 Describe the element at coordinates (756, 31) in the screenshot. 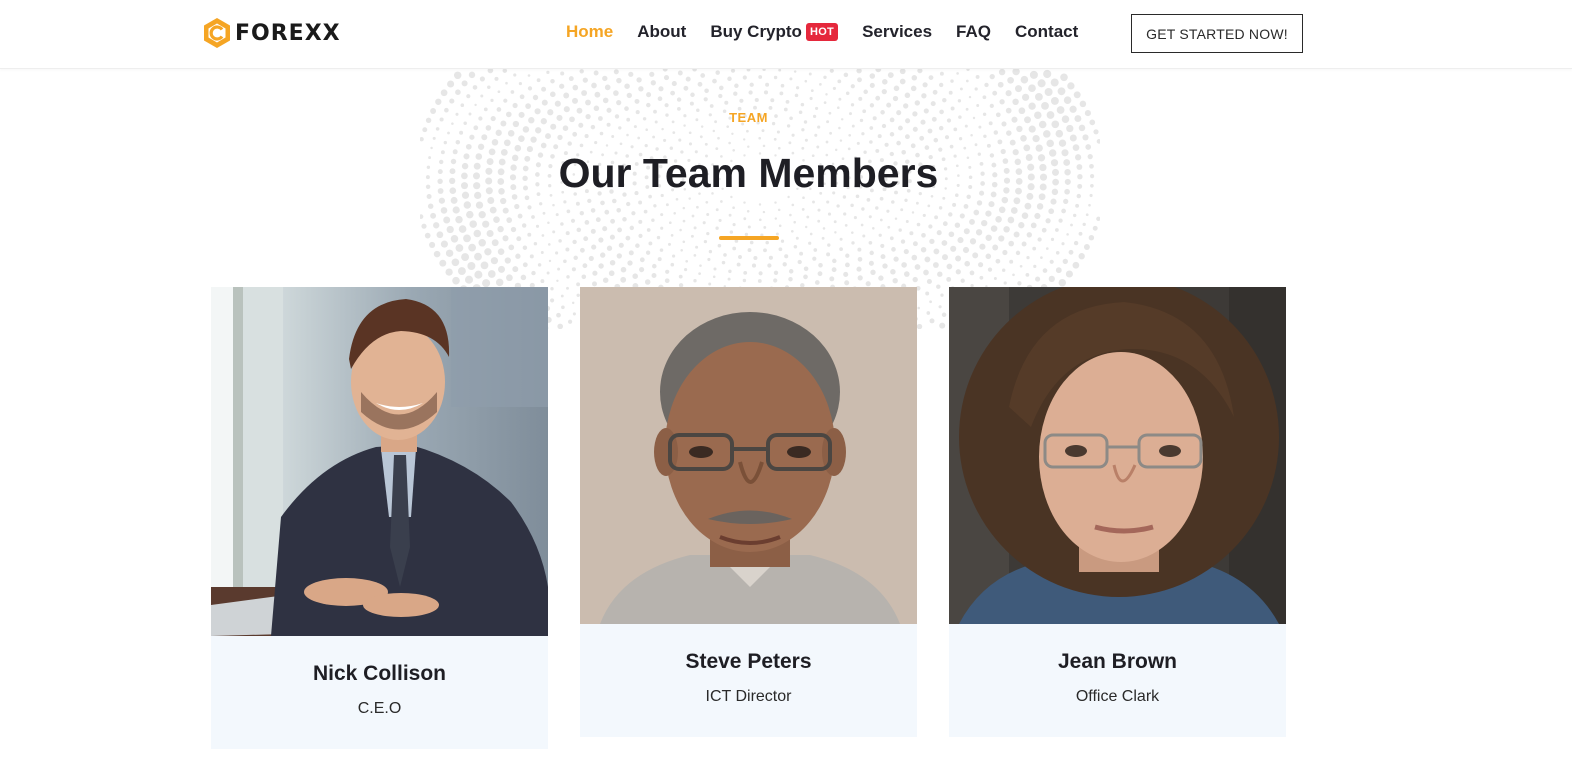

I see `nav-buy-crypto-label: Buy Crypto` at that location.